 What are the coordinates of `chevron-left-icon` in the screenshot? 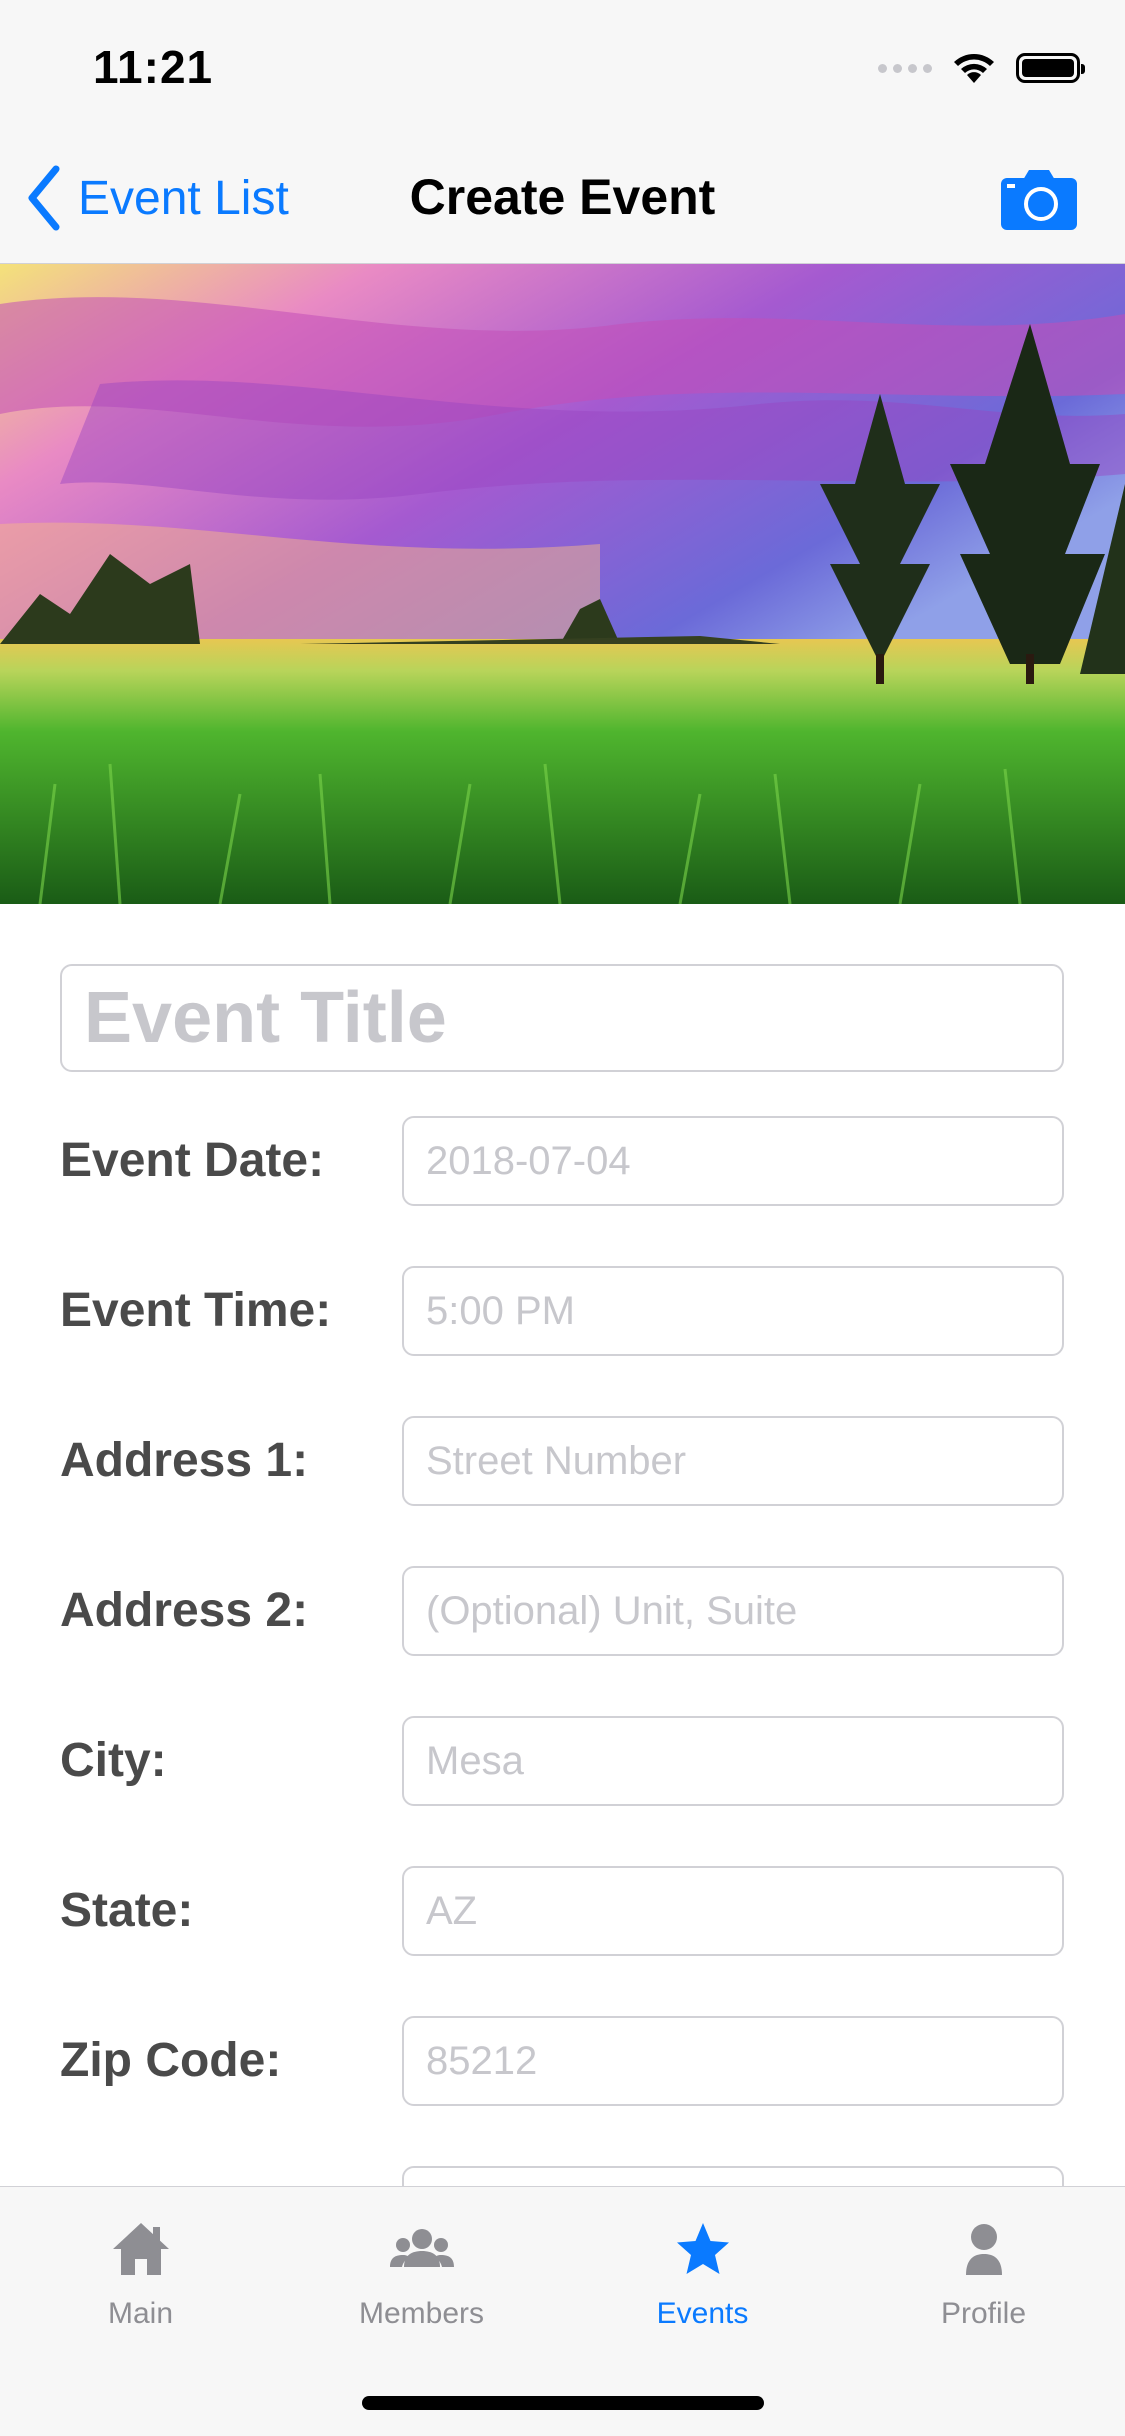 It's located at (44, 198).